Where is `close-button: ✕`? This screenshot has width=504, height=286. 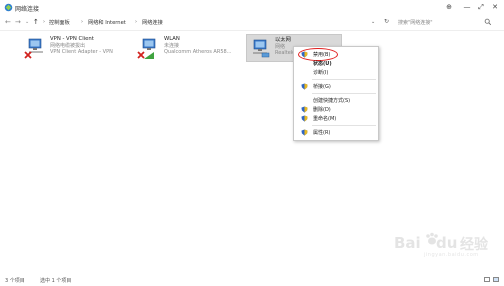 close-button: ✕ is located at coordinates (495, 7).